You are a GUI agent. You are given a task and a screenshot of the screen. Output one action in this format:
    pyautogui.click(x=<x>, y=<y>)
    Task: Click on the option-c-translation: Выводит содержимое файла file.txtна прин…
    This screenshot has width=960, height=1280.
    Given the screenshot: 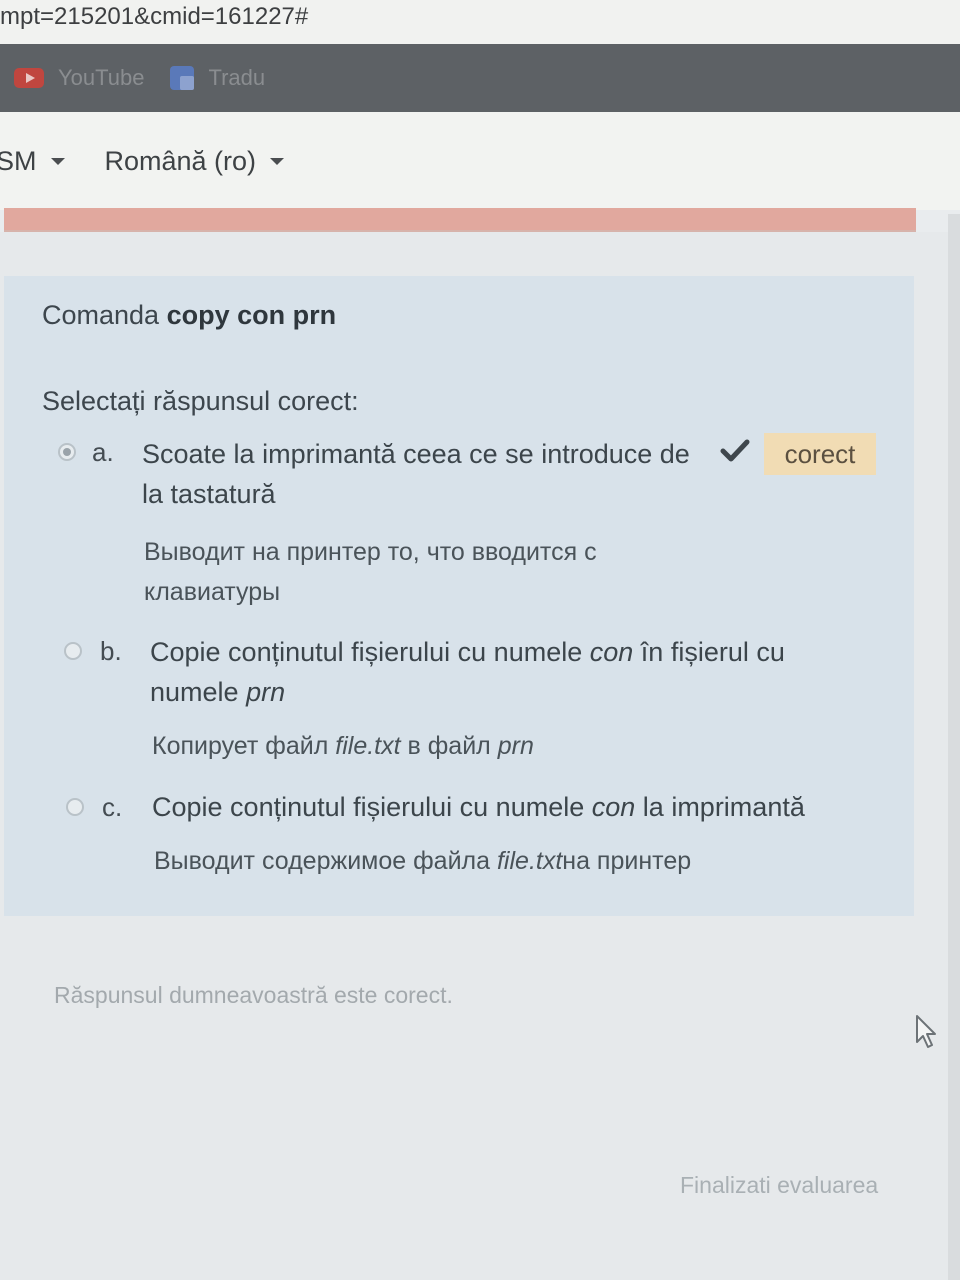 What is the action you would take?
    pyautogui.click(x=423, y=861)
    